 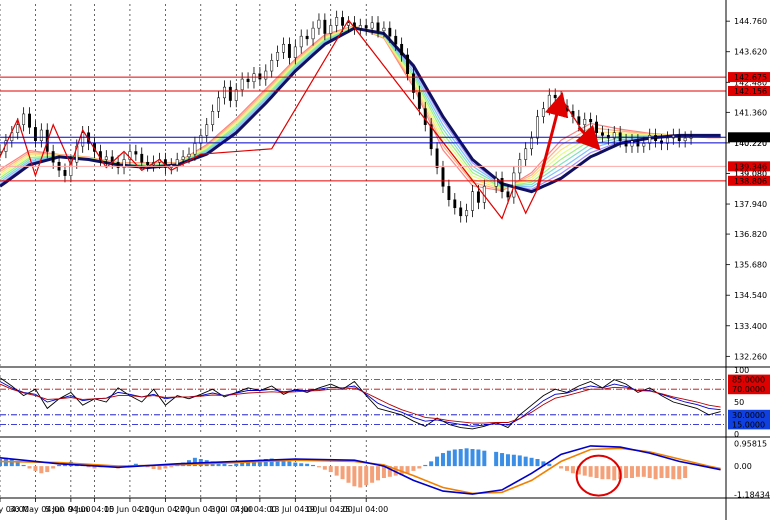 I want to click on y-tick-label: 141.360, so click(x=750, y=112).